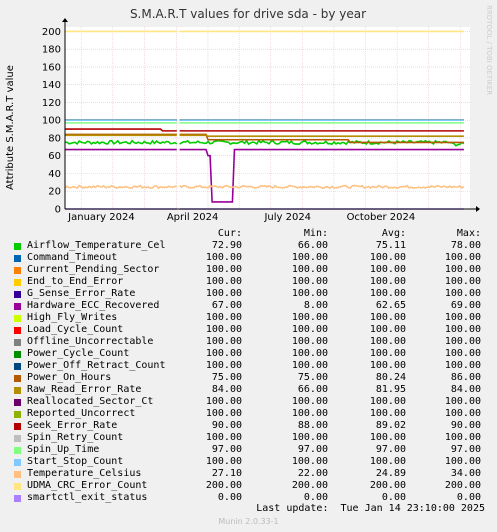  I want to click on legend-header-avg: Avg:, so click(393, 233).